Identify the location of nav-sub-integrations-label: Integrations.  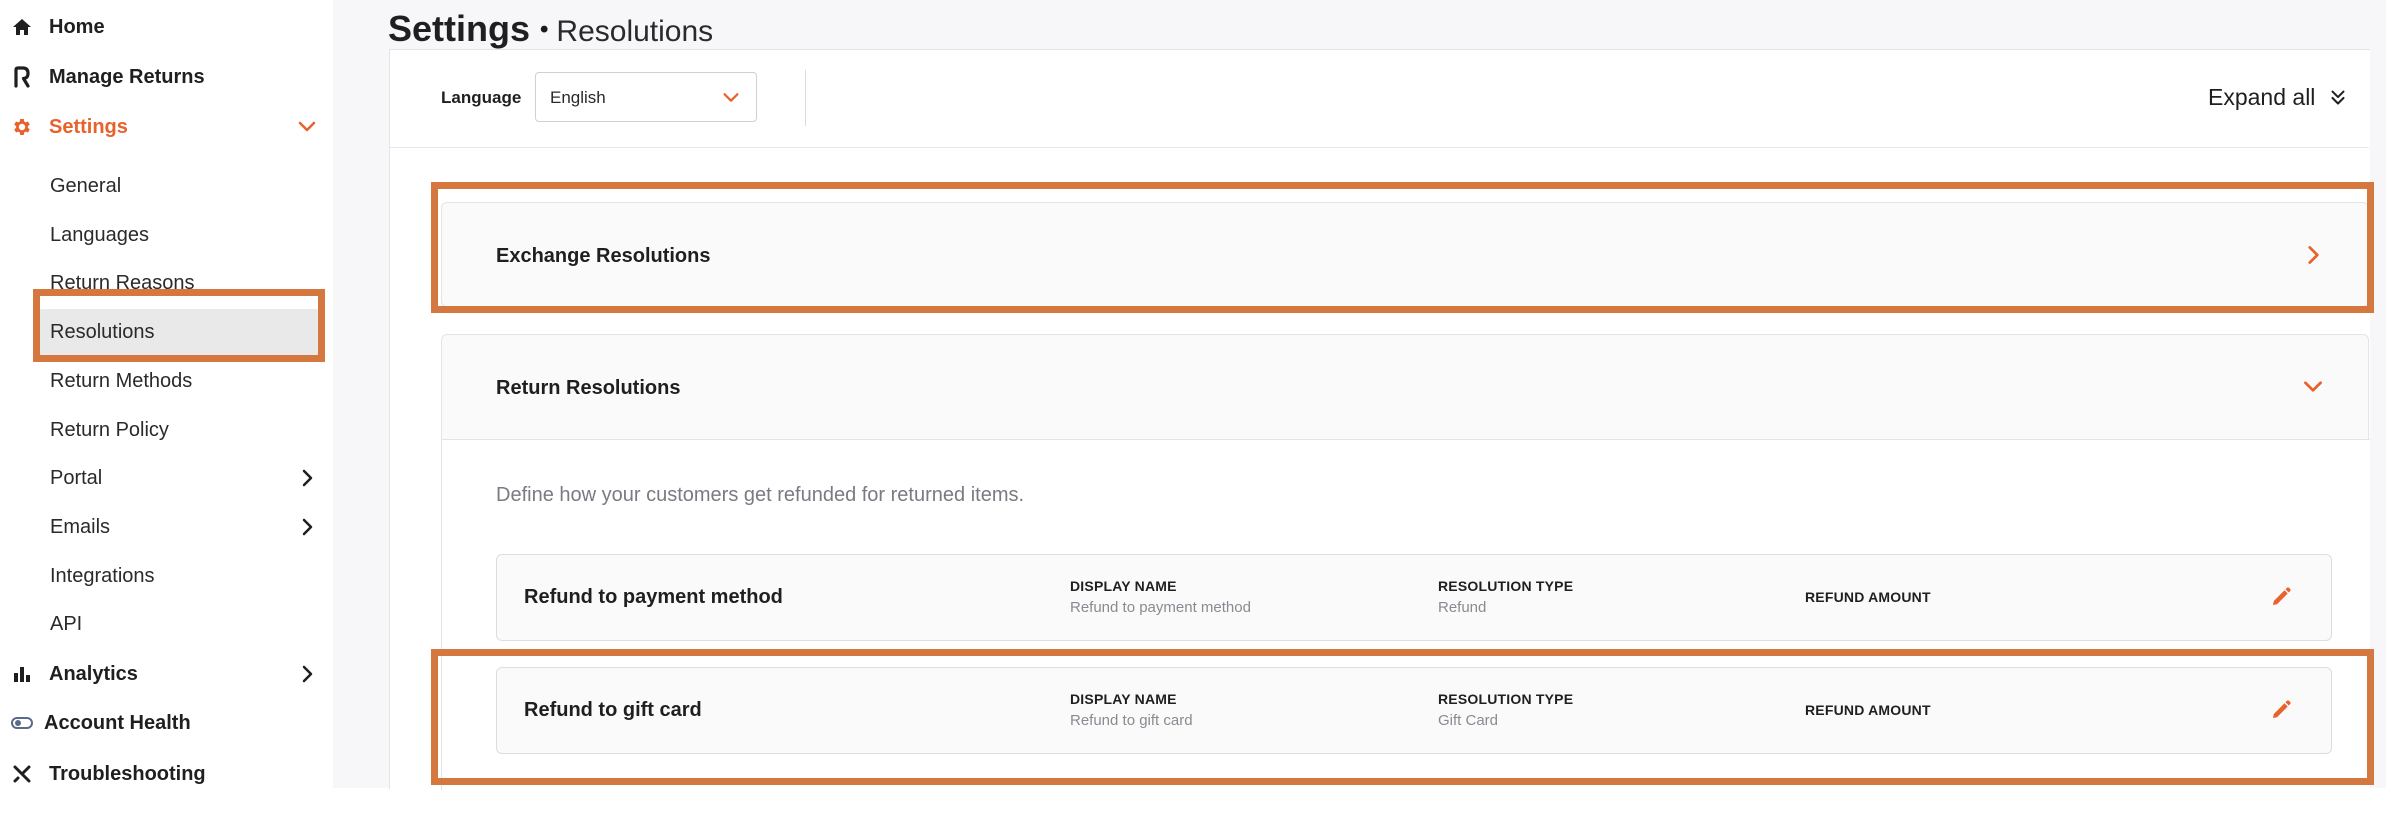
(102, 575).